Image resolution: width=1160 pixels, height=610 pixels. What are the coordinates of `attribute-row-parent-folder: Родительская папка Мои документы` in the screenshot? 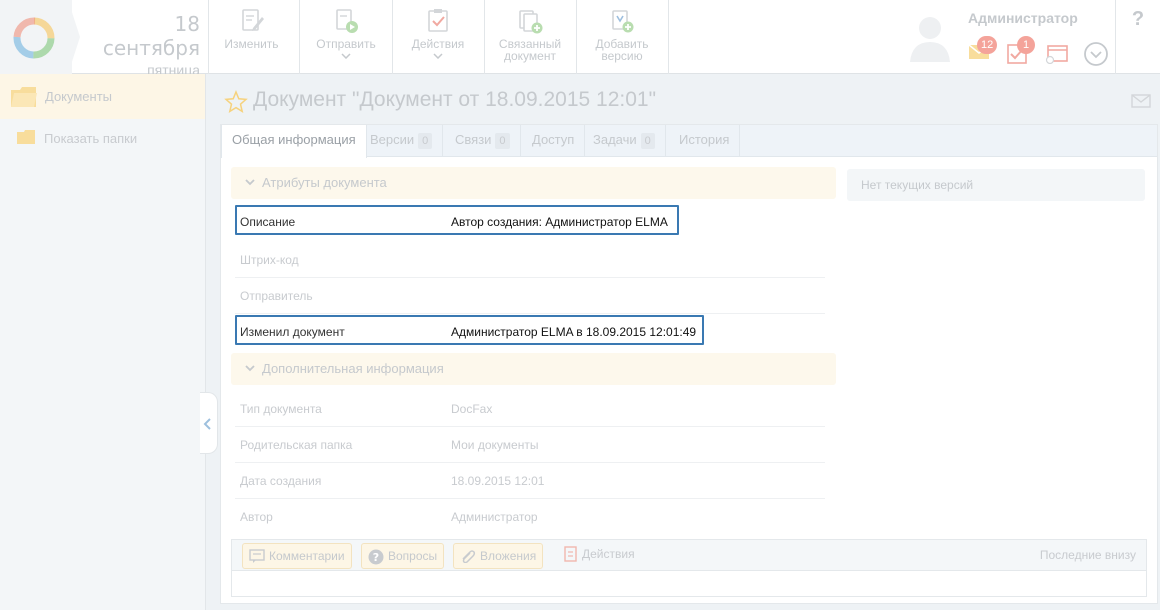 It's located at (530, 445).